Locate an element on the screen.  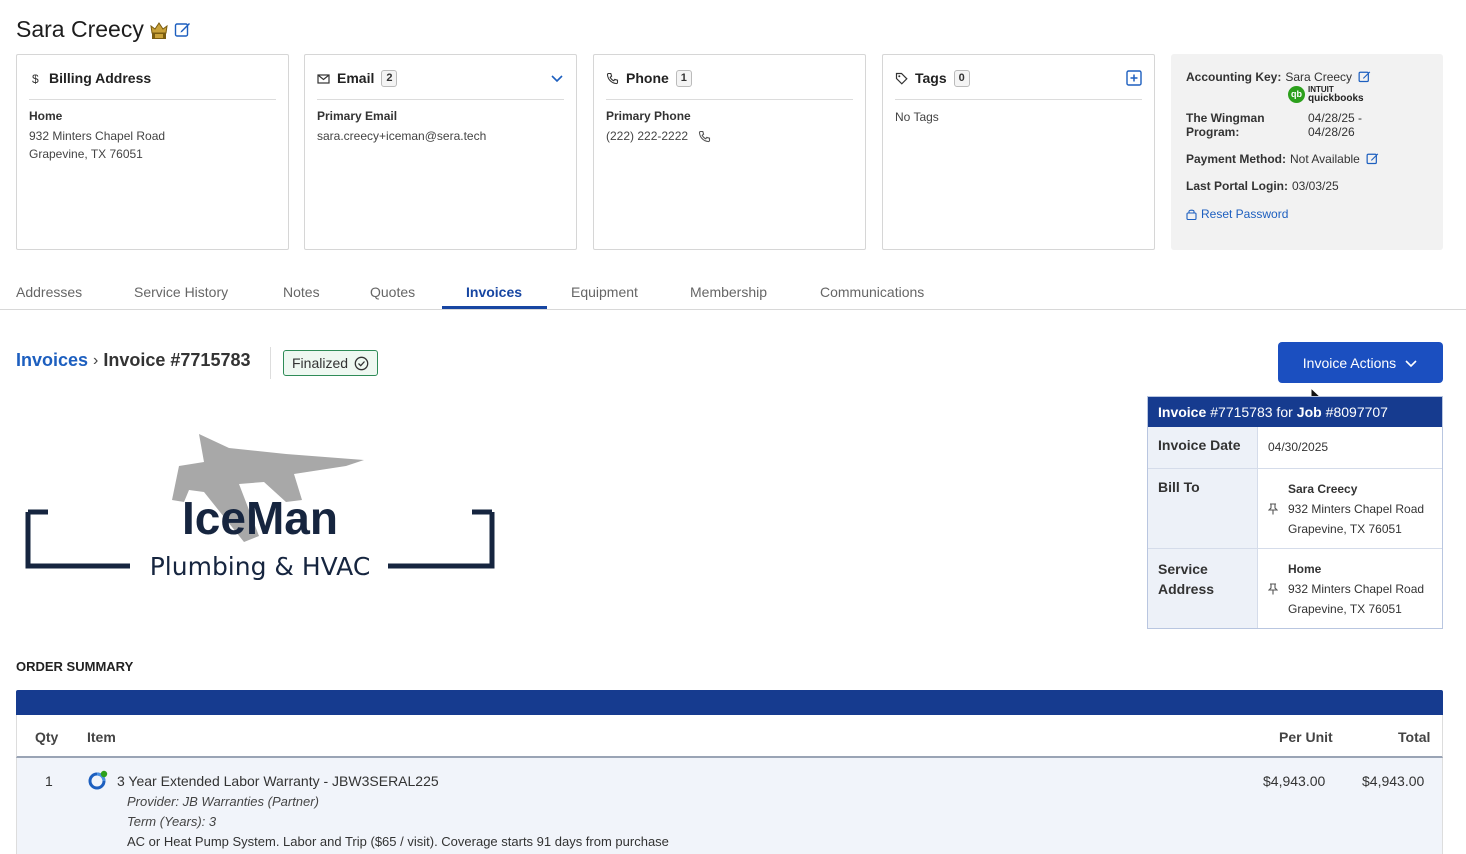
tab-equipment: Equipment is located at coordinates (604, 292).